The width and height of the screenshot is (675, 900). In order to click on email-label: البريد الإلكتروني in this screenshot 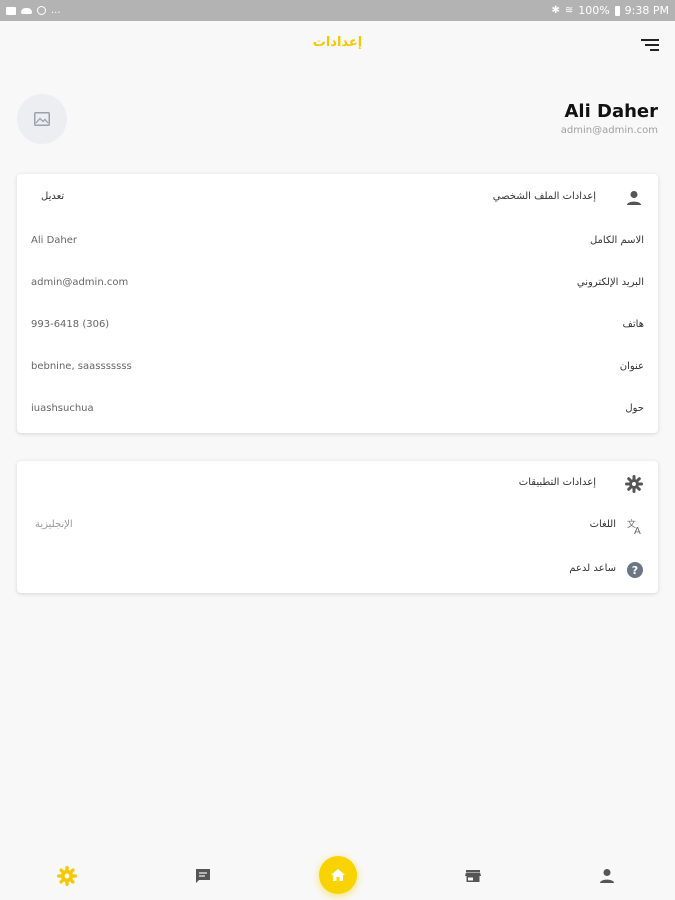, I will do `click(610, 282)`.